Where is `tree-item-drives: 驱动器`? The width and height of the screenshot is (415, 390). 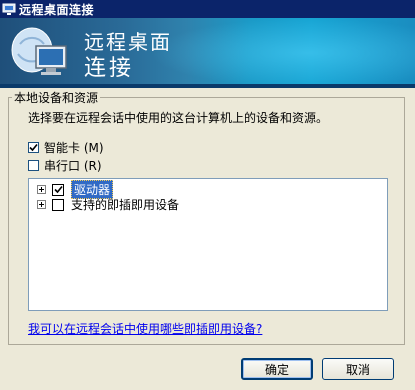
tree-item-drives: 驱动器 is located at coordinates (75, 189).